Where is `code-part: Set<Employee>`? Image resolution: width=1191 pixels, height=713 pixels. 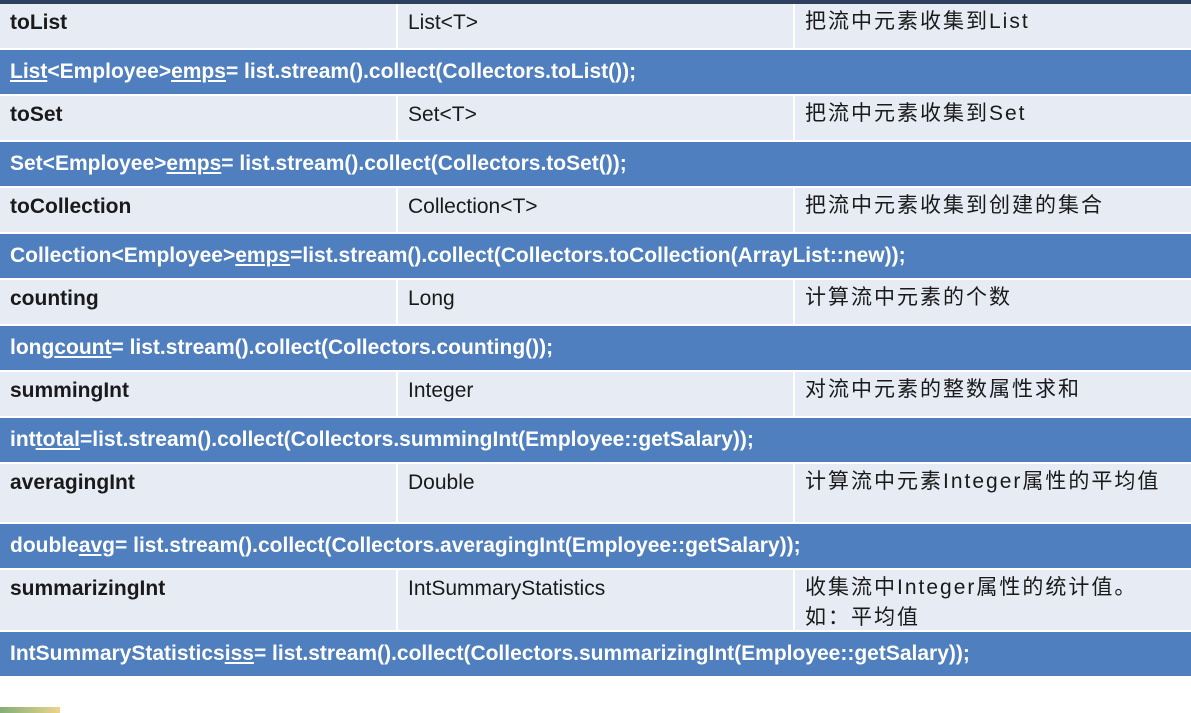 code-part: Set<Employee> is located at coordinates (88, 163).